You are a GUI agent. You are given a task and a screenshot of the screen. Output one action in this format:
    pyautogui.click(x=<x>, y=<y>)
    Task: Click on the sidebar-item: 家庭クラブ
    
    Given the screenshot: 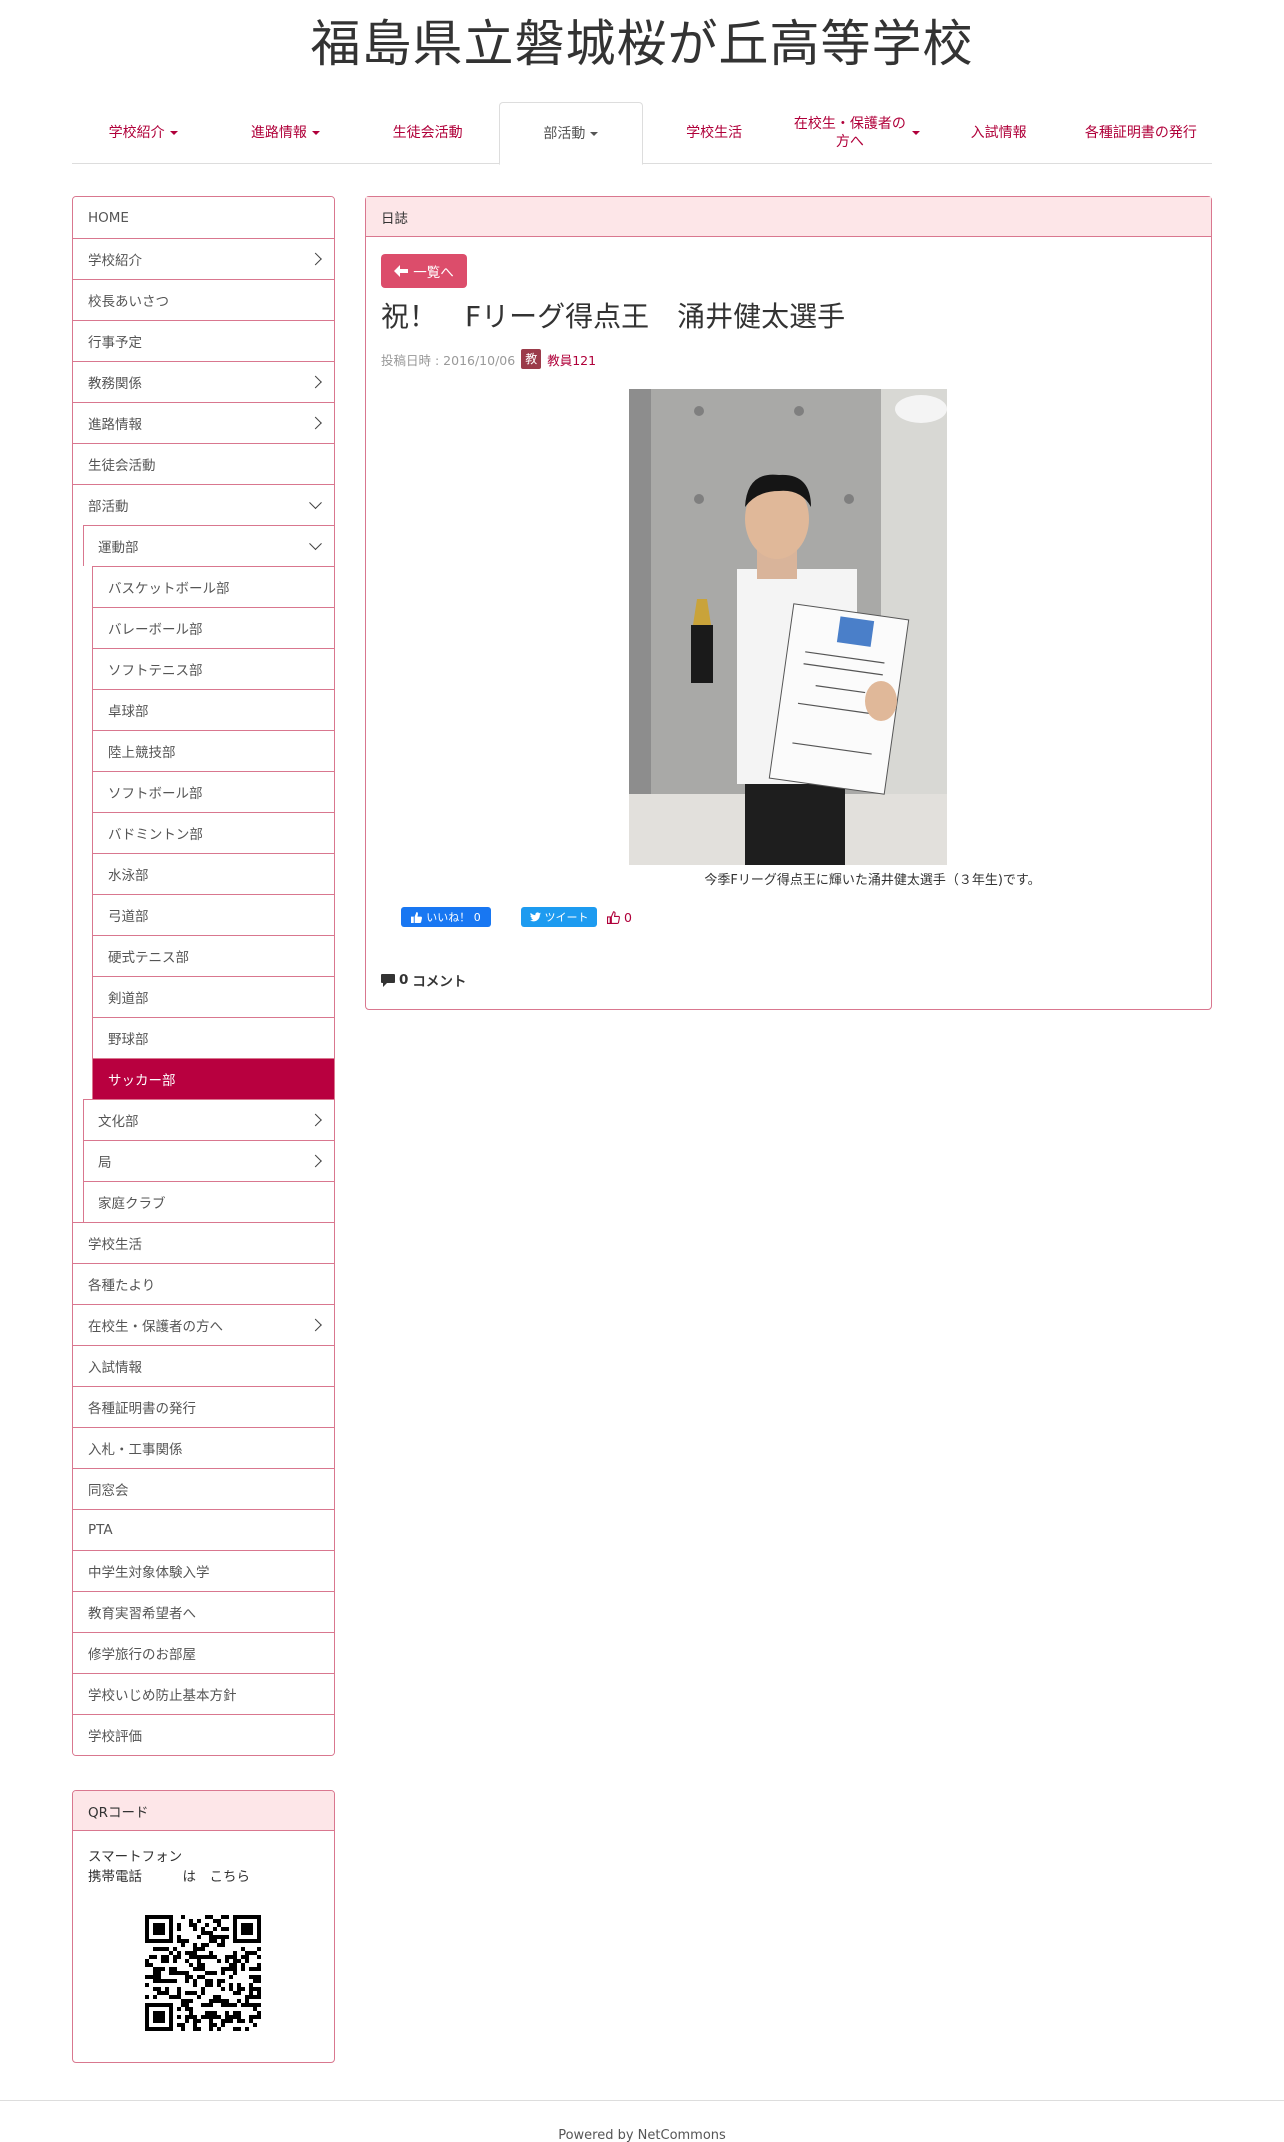 What is the action you would take?
    pyautogui.click(x=208, y=1201)
    